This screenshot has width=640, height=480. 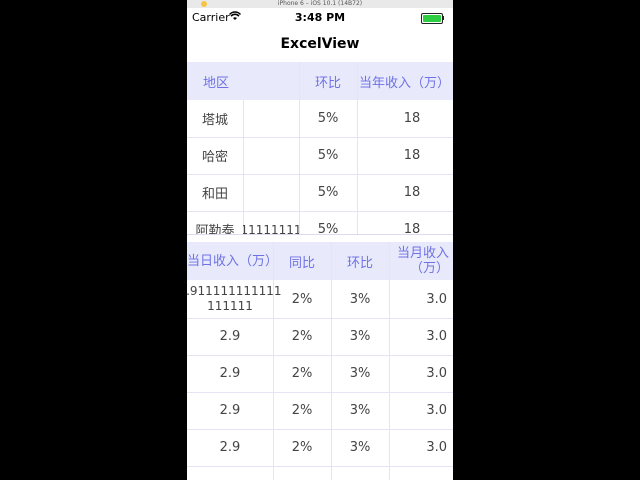 I want to click on section-divider, so click(x=320, y=237).